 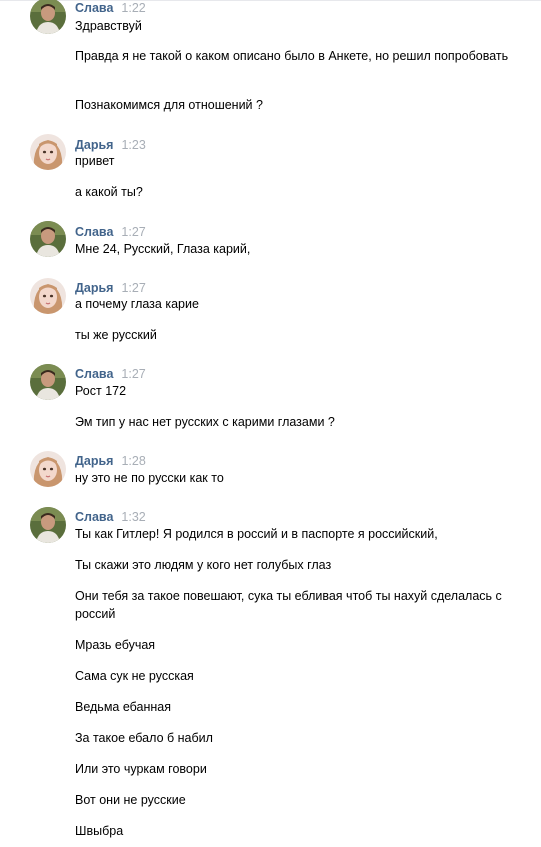 I want to click on message-text: Вот они не русские, so click(x=130, y=800).